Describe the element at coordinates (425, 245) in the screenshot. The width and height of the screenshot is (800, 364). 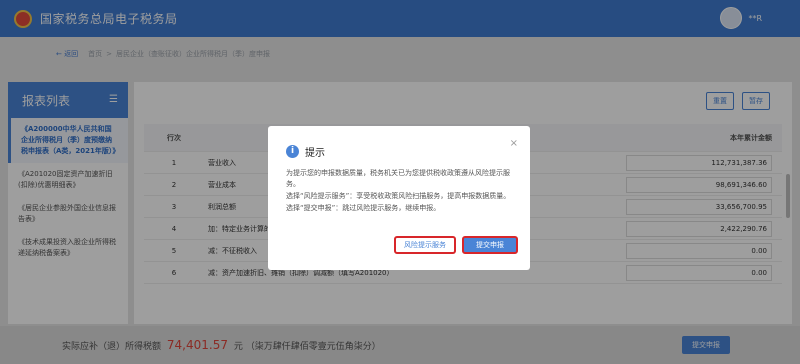
I see `risk-service-button: 风险提示服务` at that location.